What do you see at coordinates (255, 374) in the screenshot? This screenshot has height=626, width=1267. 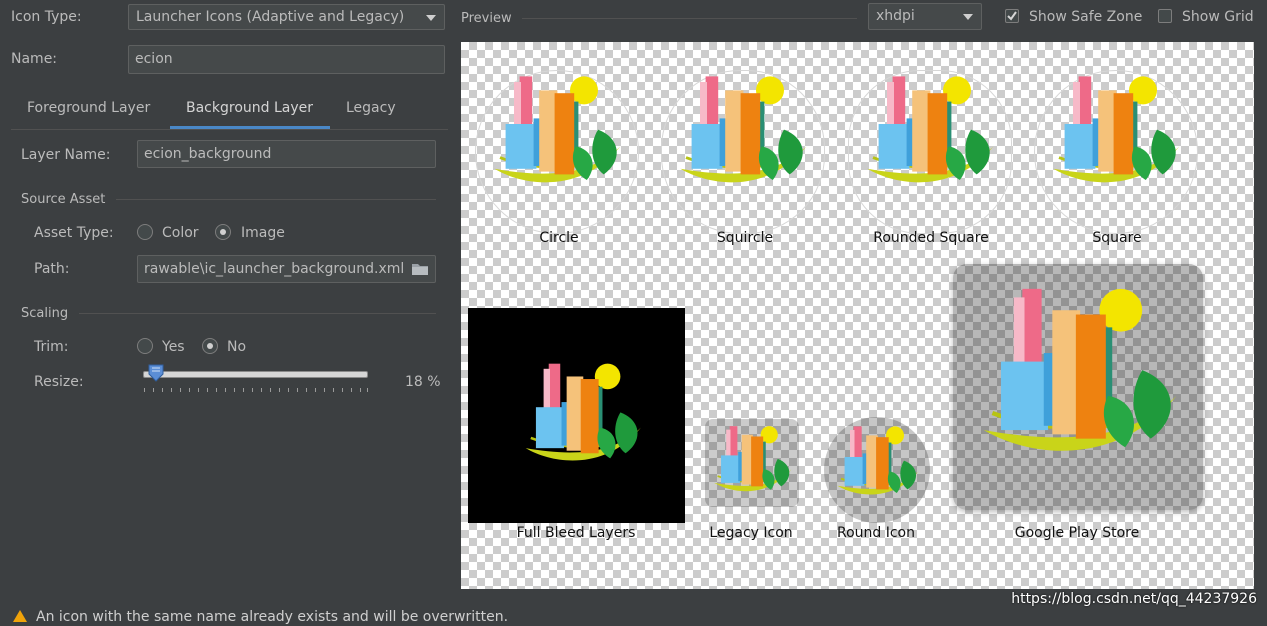 I see `resize-slider-track` at bounding box center [255, 374].